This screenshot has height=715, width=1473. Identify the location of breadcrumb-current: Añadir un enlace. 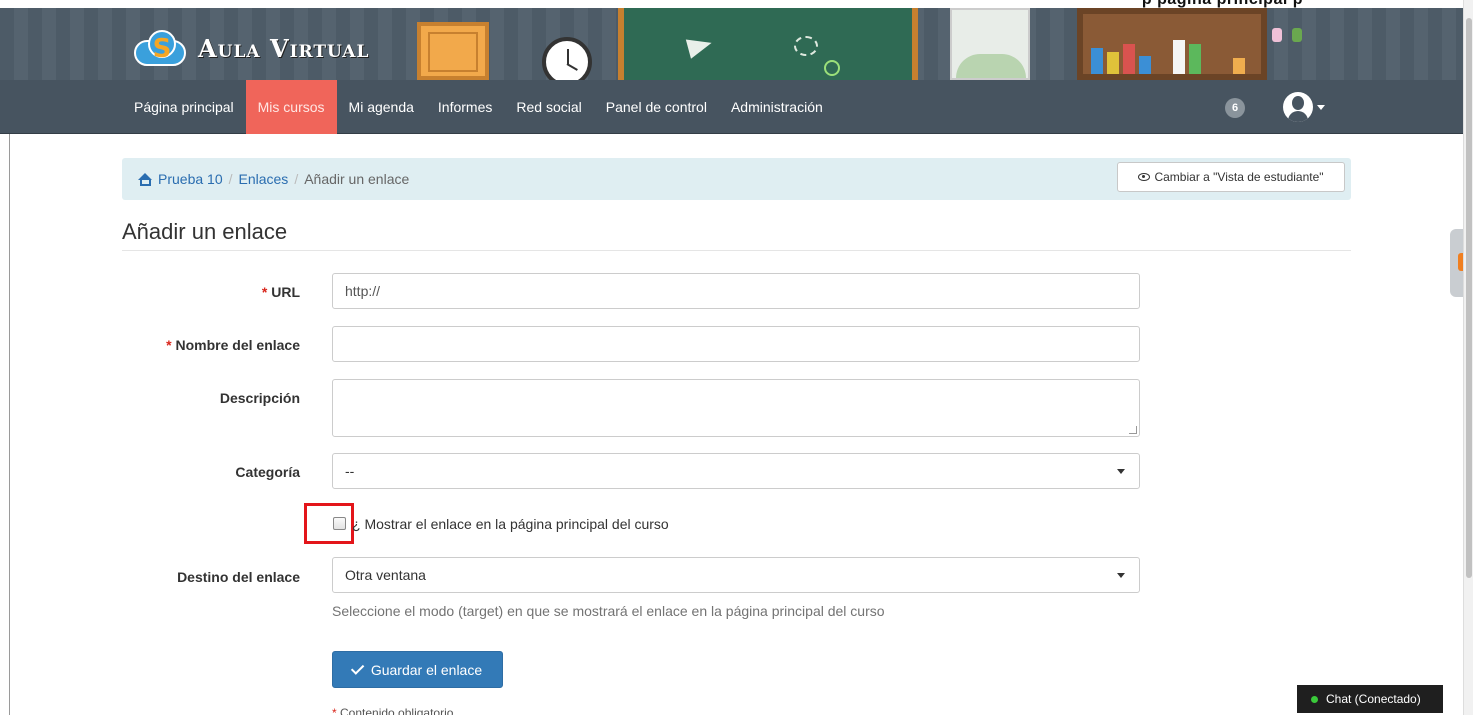
(357, 179).